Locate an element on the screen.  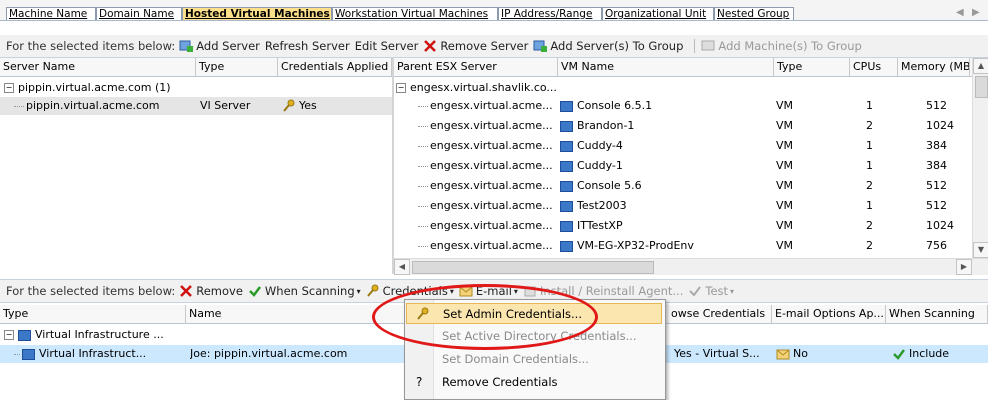
scroll-left-icon: ◀ is located at coordinates (402, 267).